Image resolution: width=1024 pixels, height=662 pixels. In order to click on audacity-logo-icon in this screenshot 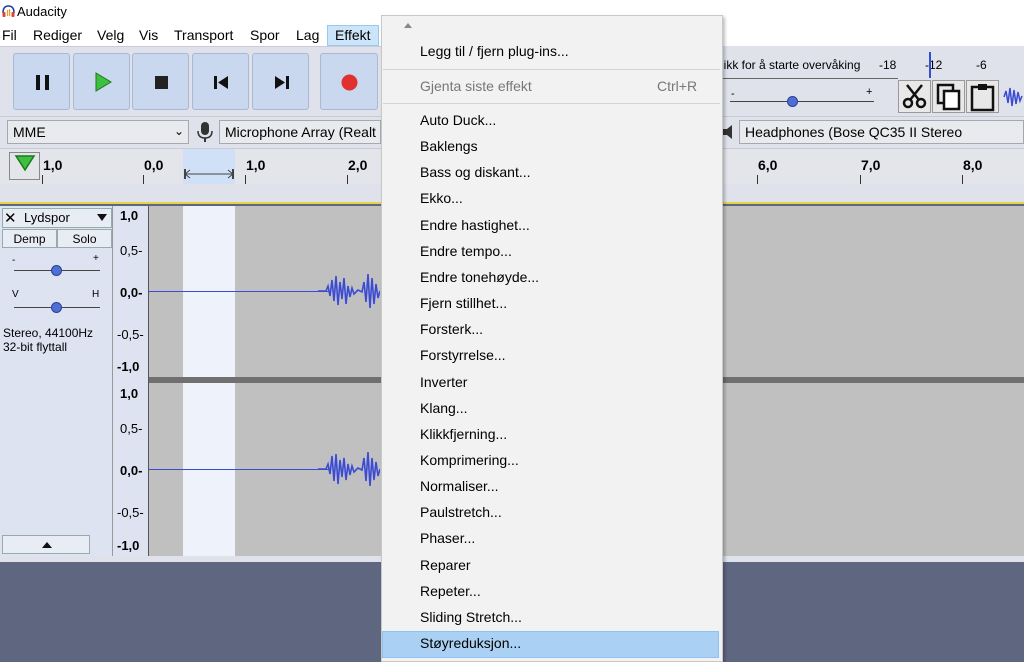, I will do `click(8, 11)`.